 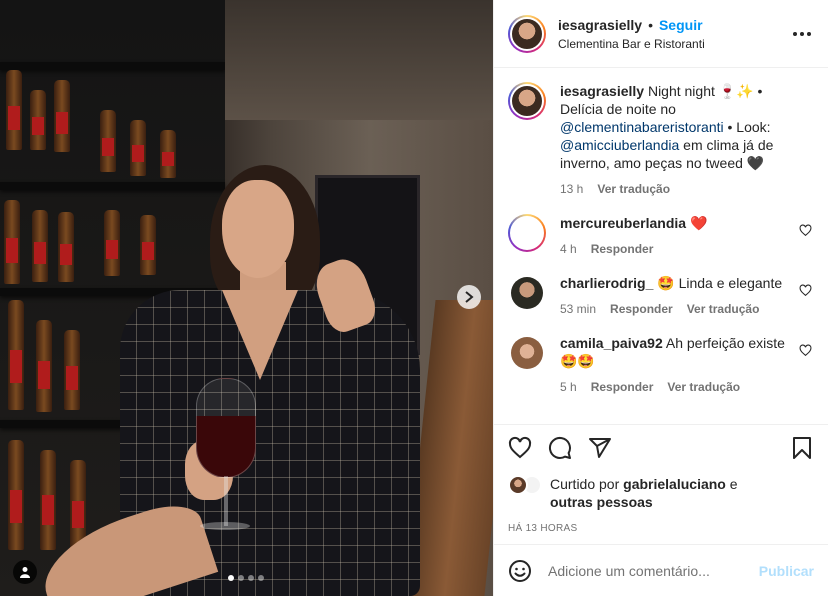 I want to click on header-line: iesagrasielly • Seguir, so click(x=674, y=25).